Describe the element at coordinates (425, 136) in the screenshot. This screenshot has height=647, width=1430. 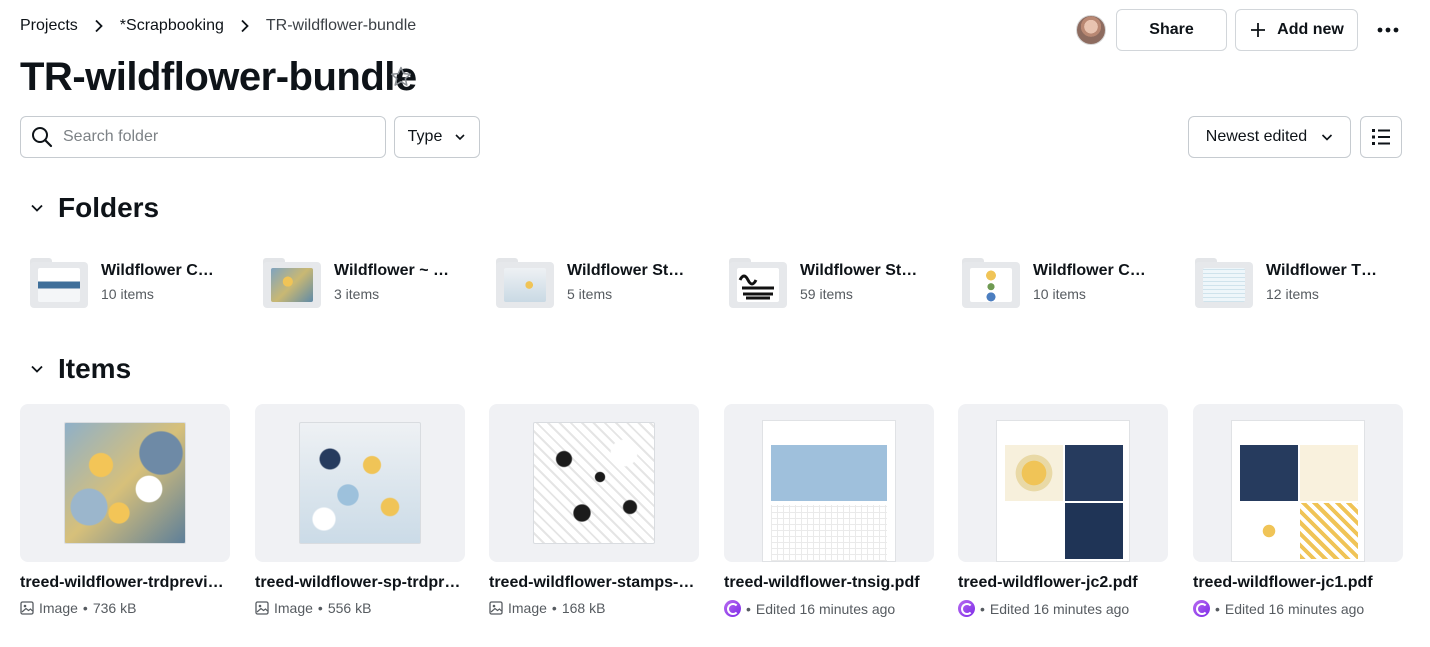
I see `type-filter-label: Type` at that location.